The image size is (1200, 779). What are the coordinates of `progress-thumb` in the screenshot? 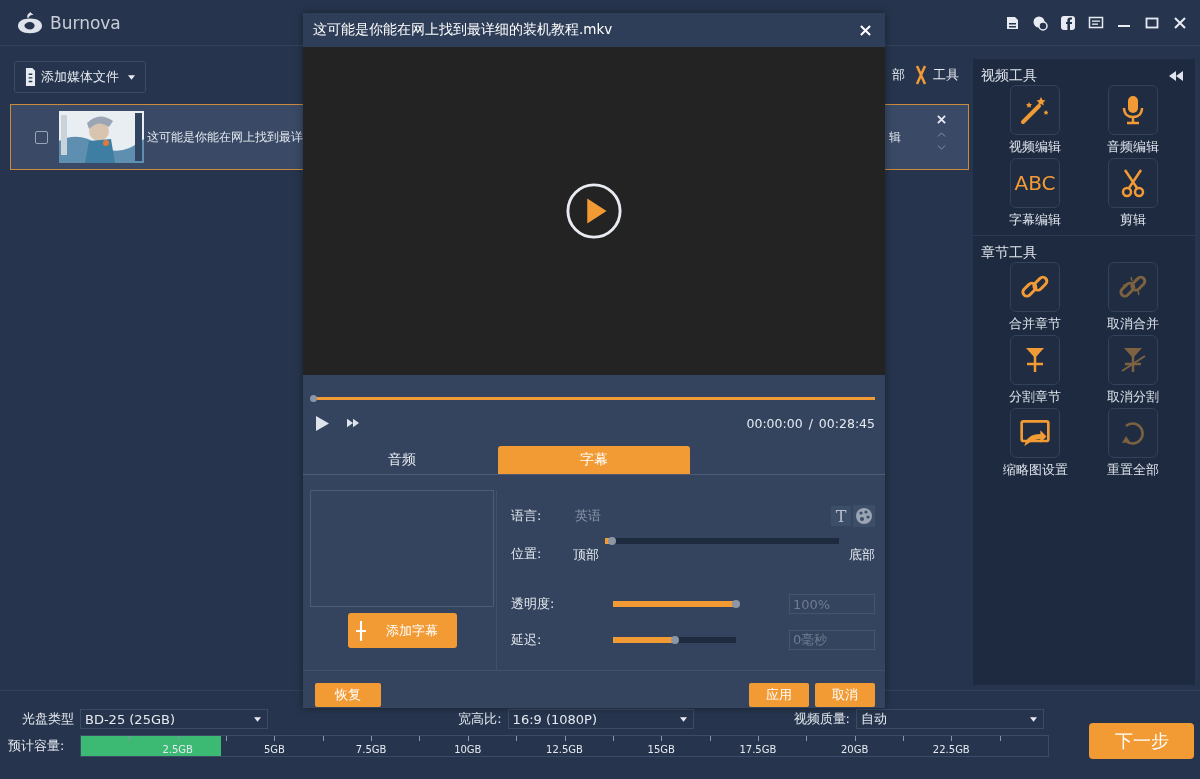 It's located at (313, 398).